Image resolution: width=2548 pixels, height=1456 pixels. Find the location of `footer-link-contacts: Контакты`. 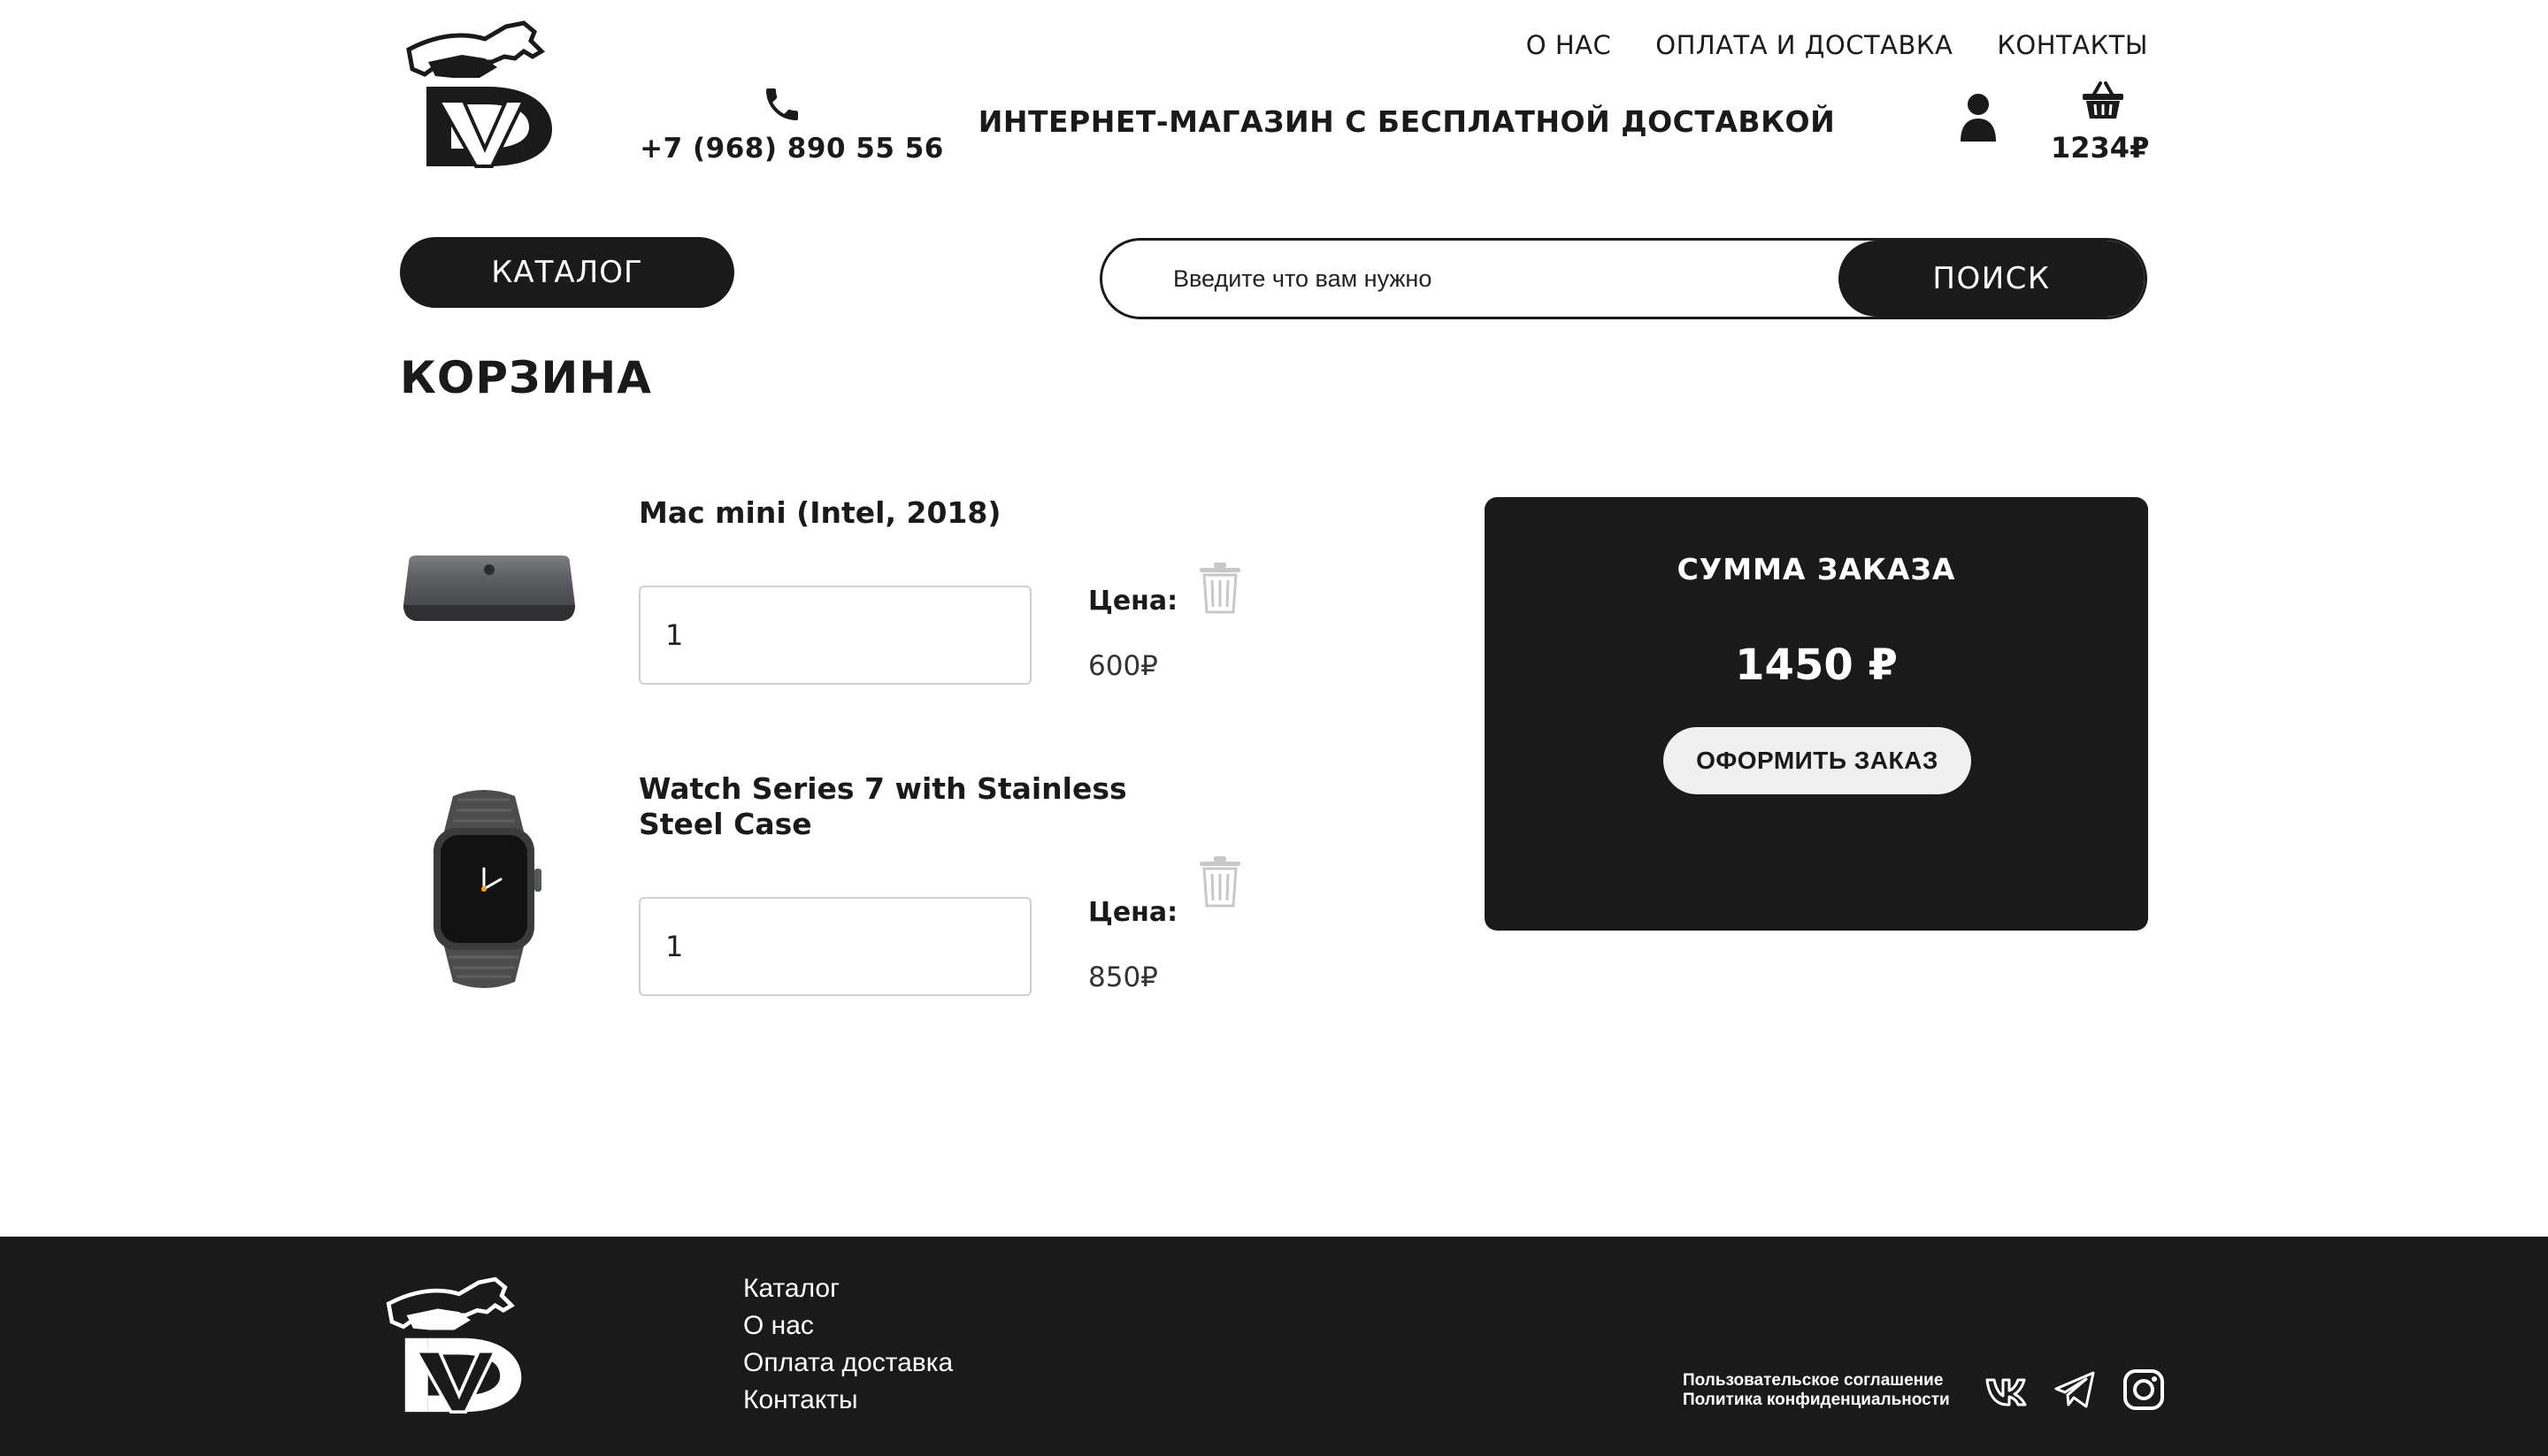

footer-link-contacts: Контакты is located at coordinates (848, 1400).